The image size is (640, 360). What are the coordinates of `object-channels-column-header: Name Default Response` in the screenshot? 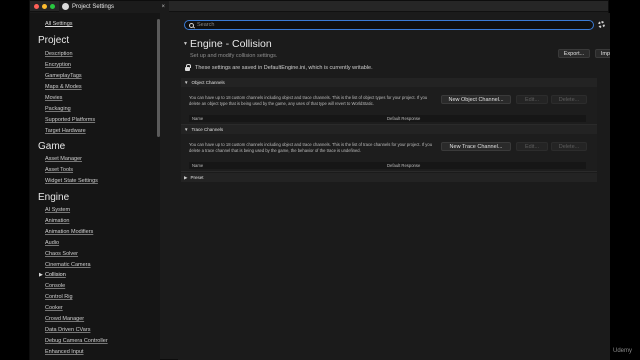 It's located at (387, 118).